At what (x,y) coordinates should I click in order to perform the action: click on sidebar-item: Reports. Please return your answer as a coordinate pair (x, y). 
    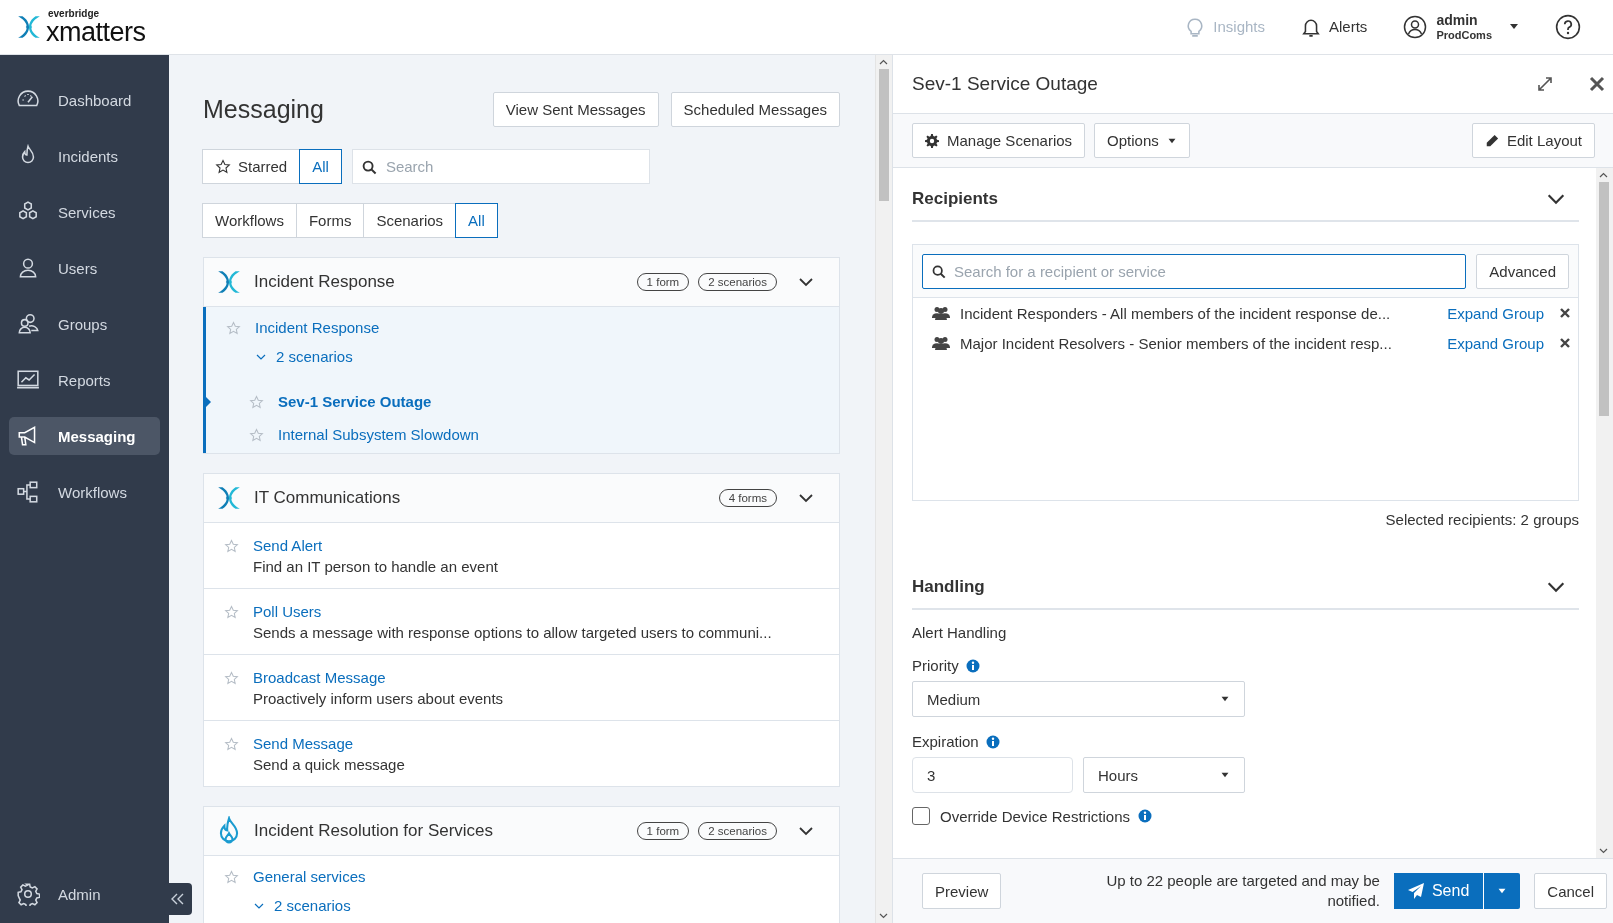
    Looking at the image, I should click on (84, 380).